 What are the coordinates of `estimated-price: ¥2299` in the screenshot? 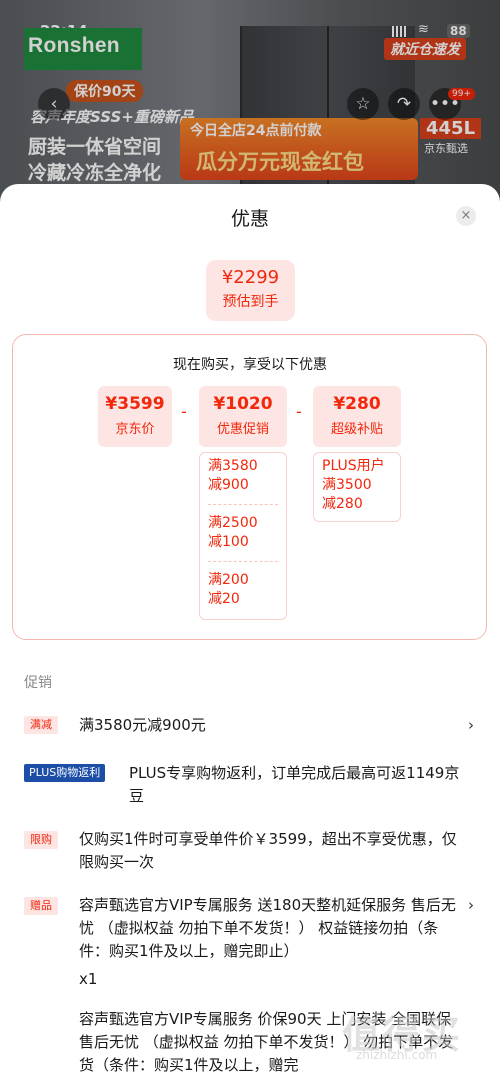 It's located at (250, 277).